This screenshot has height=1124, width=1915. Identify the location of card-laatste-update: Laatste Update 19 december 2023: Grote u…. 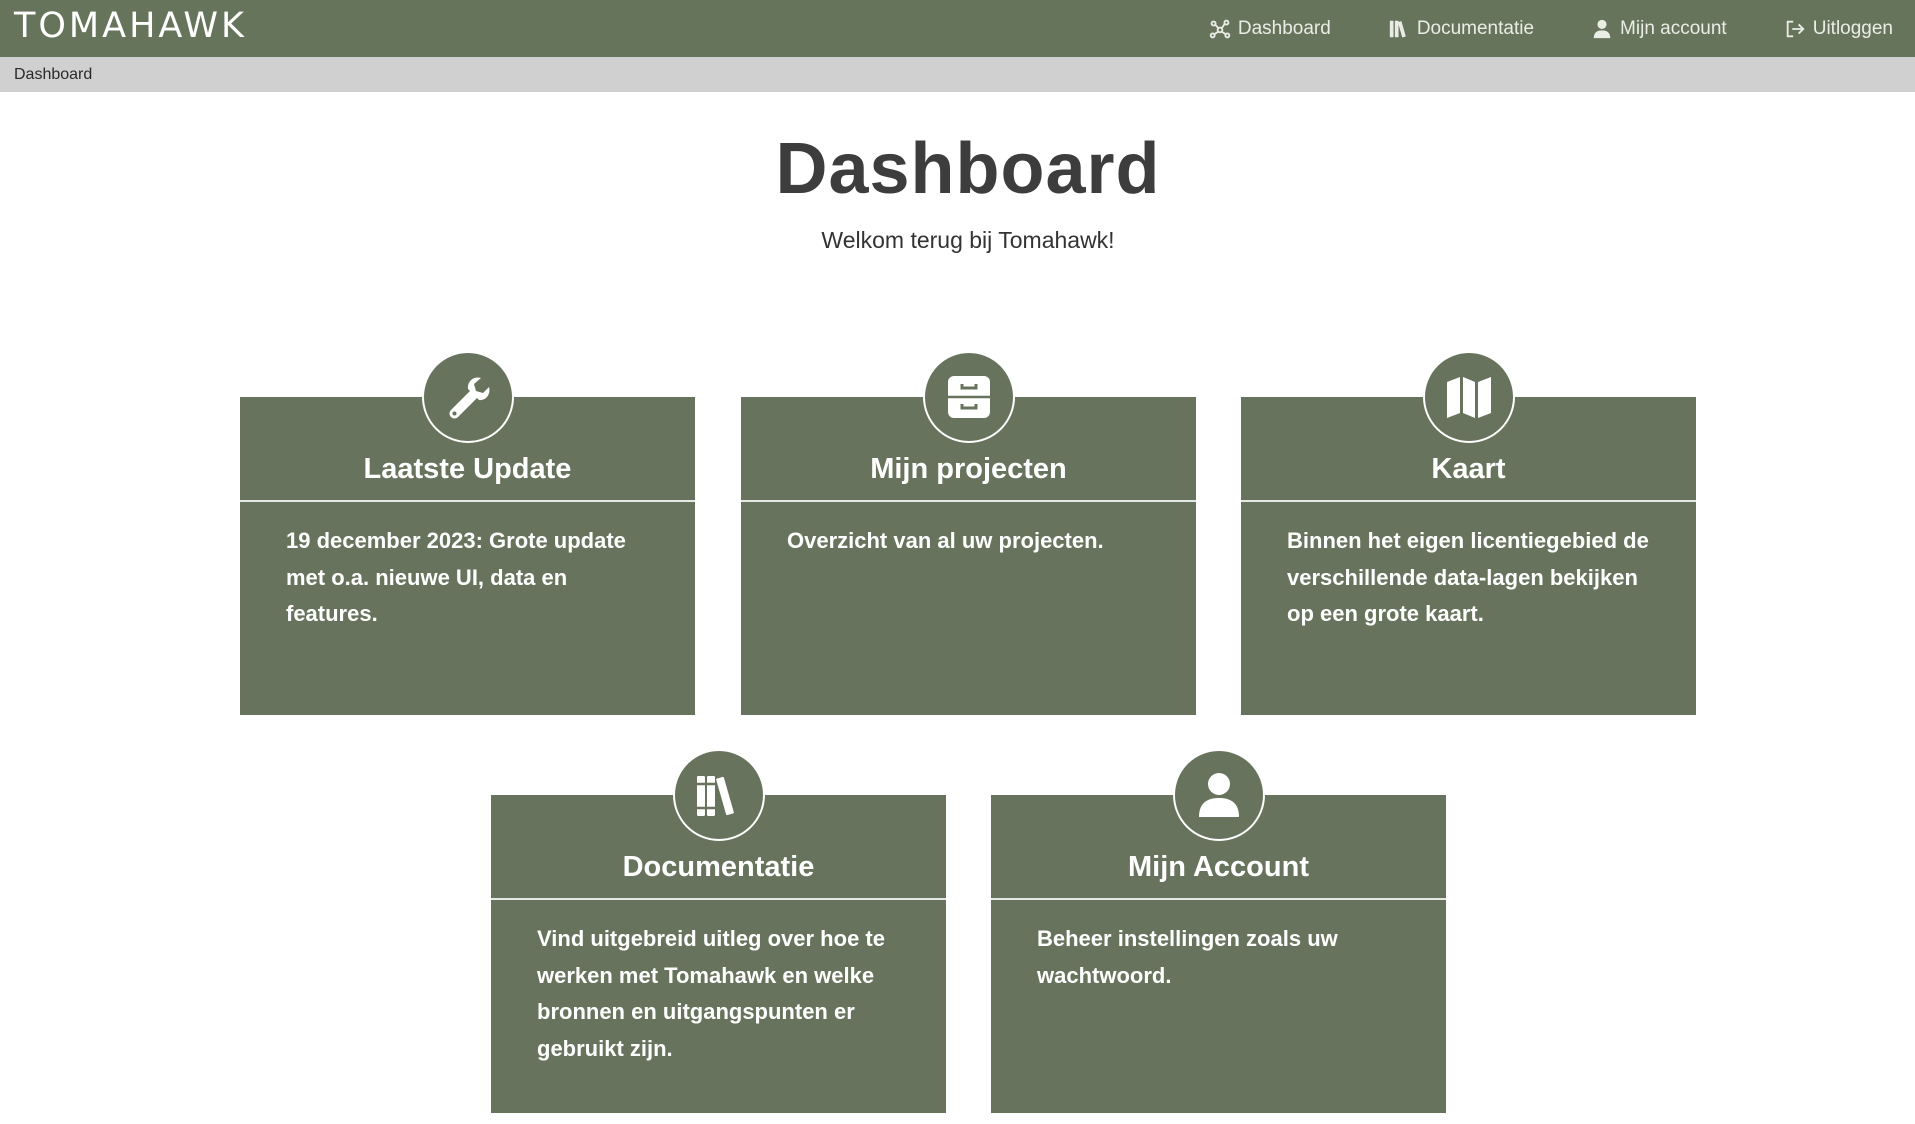
(467, 533).